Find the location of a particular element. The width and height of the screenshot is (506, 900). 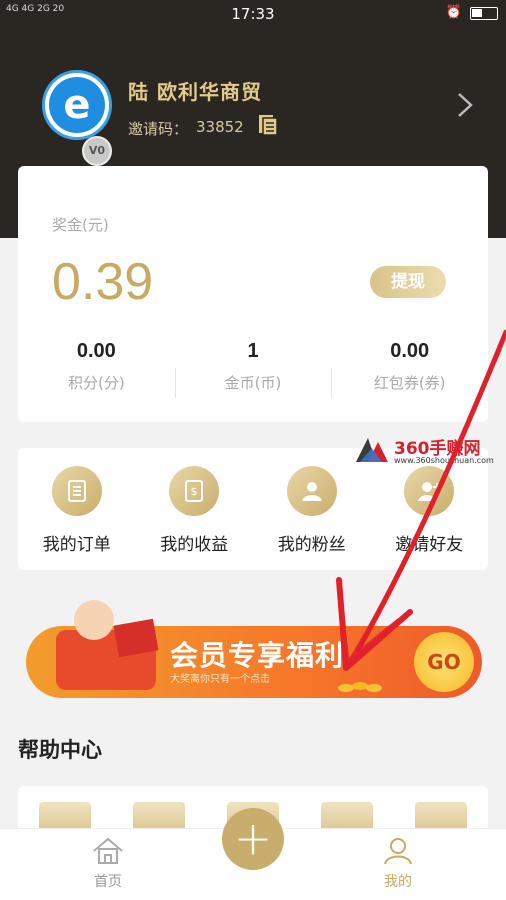

red-envelope-icon is located at coordinates (136, 638).